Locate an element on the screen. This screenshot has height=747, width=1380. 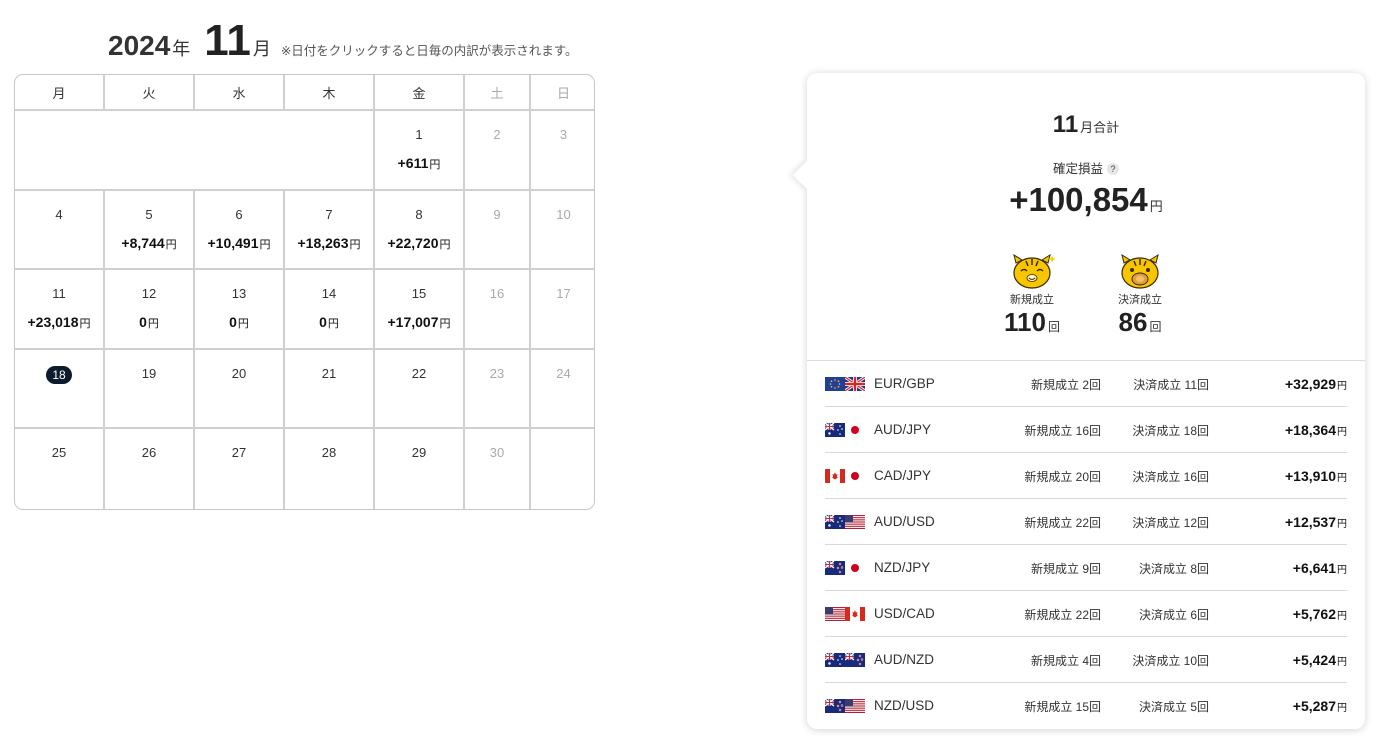
weekday-header: 日 is located at coordinates (562, 93).